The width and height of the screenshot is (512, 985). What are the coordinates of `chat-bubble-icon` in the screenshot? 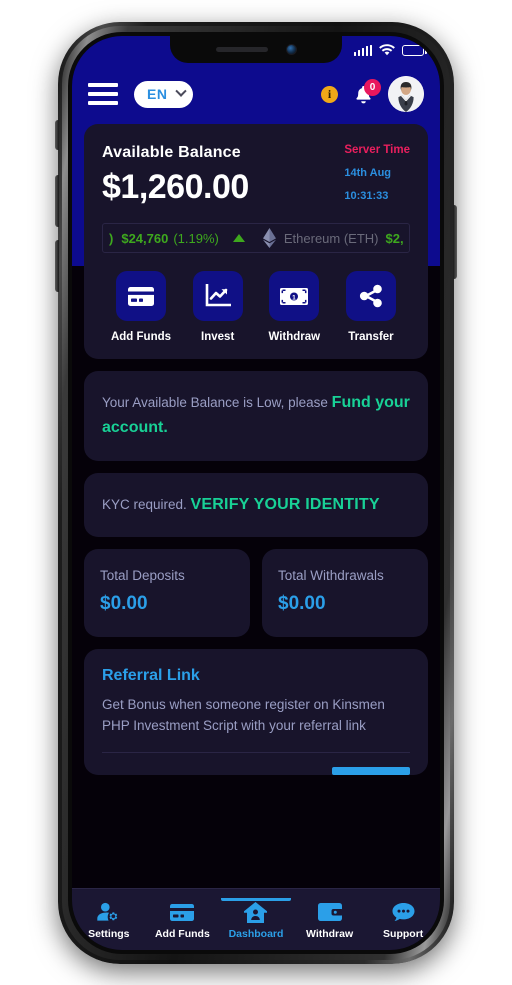 It's located at (403, 912).